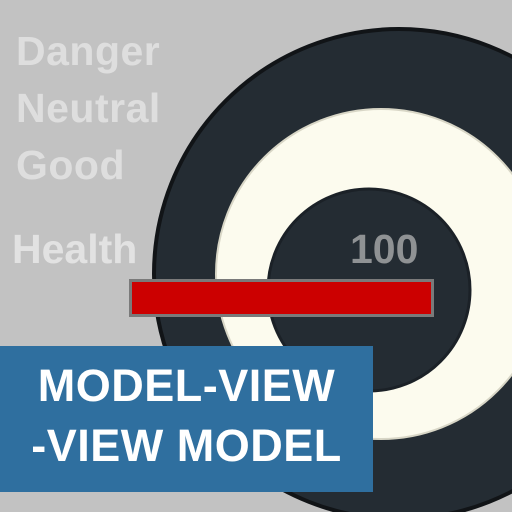 This screenshot has height=512, width=512. I want to click on mood-state-danger: Danger, so click(88, 51).